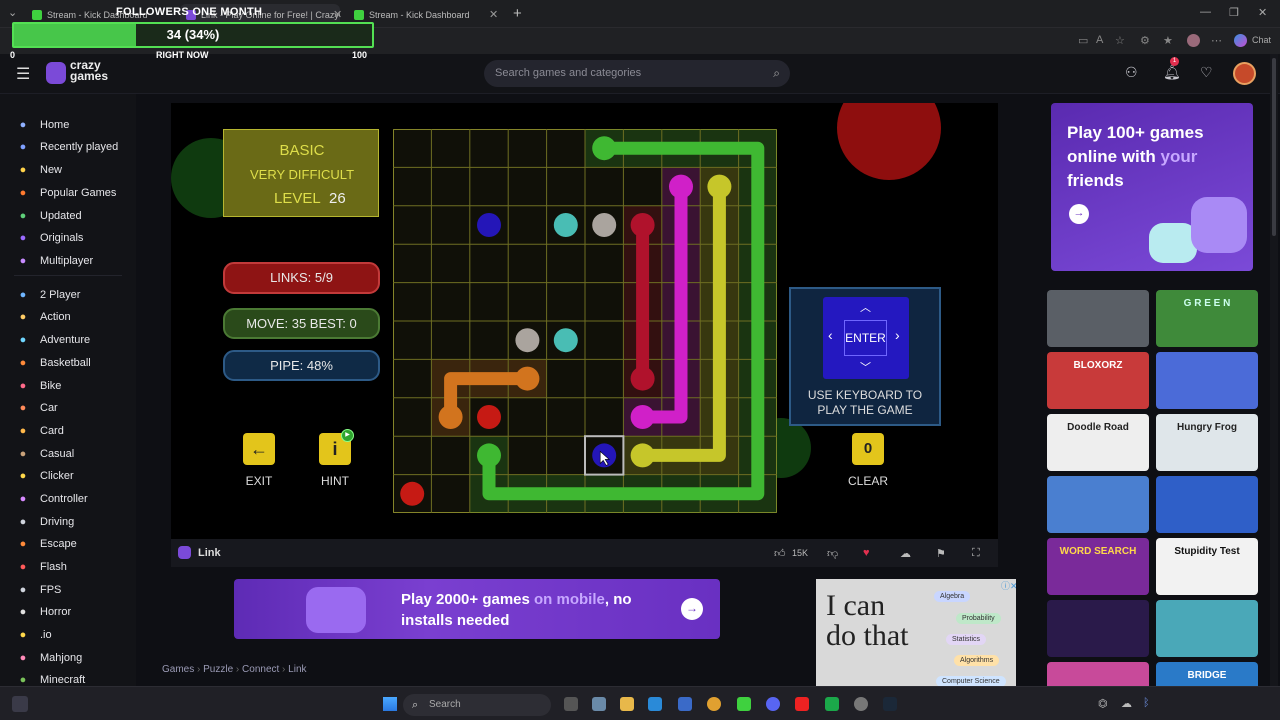 This screenshot has width=1280, height=720. What do you see at coordinates (1274, 147) in the screenshot?
I see `page-scrollbar-thumb` at bounding box center [1274, 147].